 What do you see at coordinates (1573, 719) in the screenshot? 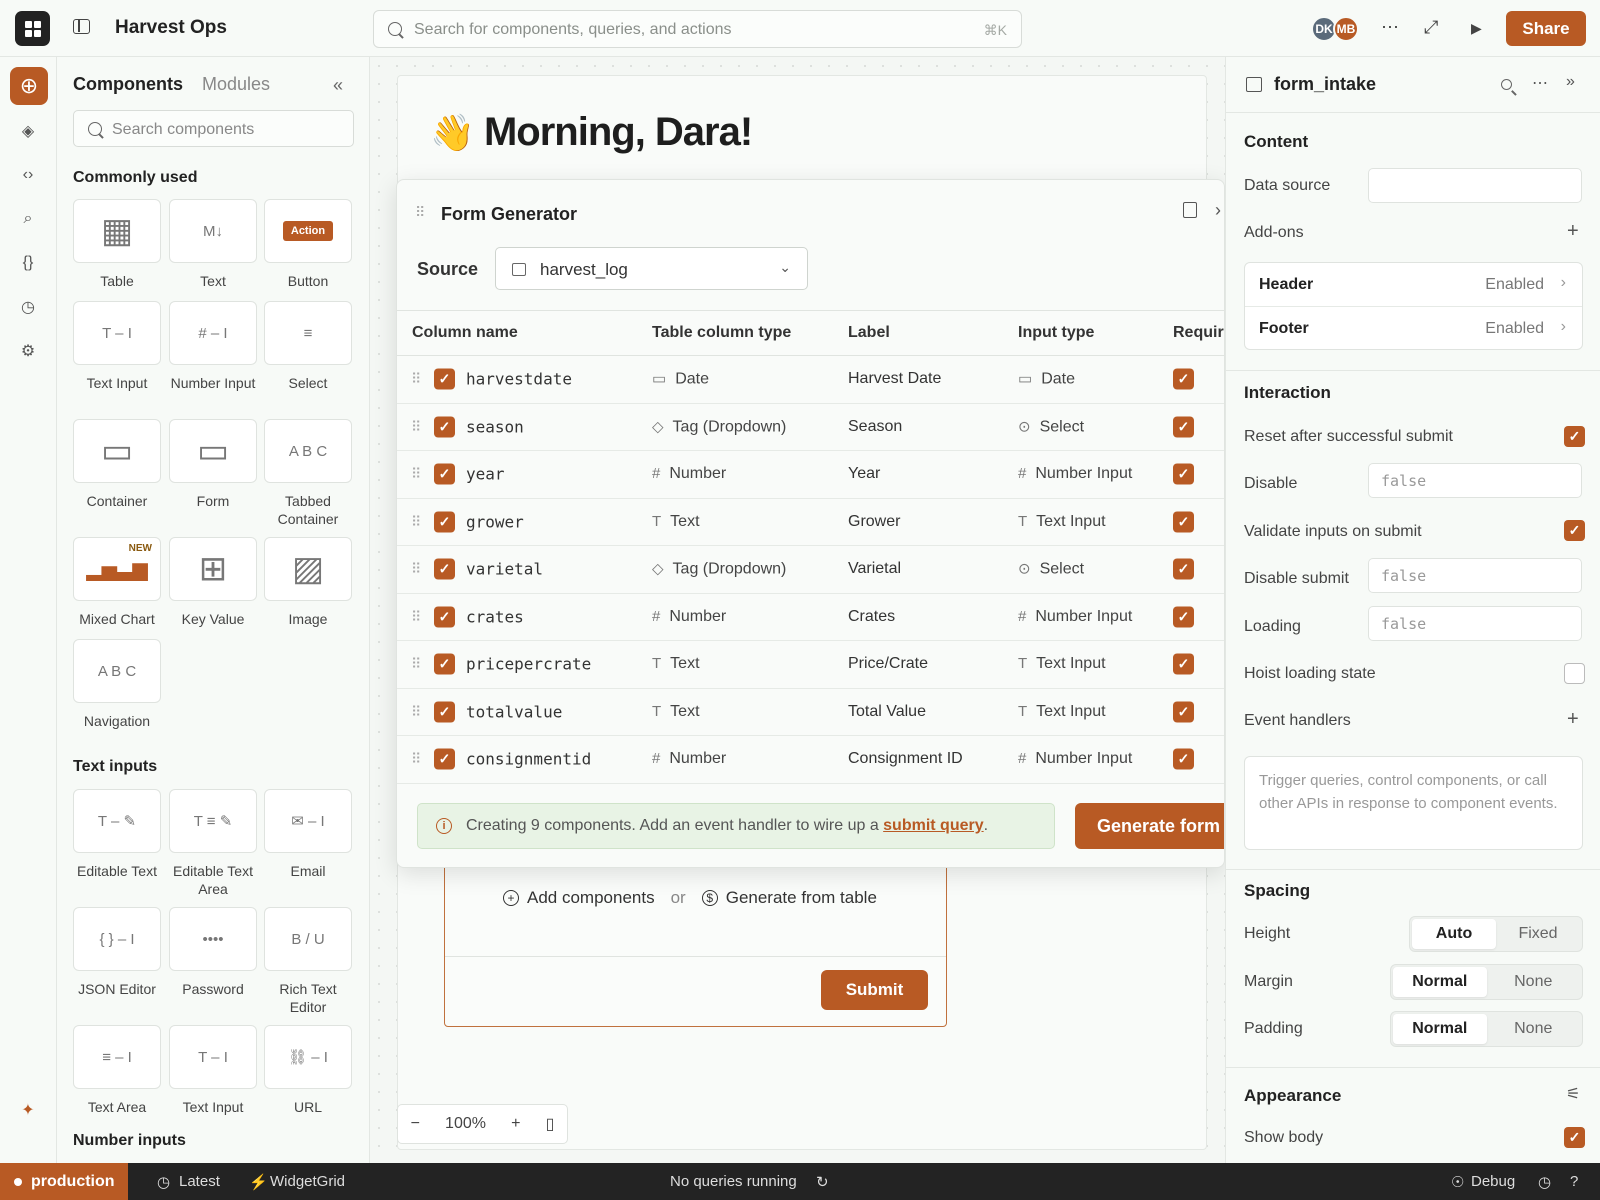
I see `add-event-handler-icon: +` at bounding box center [1573, 719].